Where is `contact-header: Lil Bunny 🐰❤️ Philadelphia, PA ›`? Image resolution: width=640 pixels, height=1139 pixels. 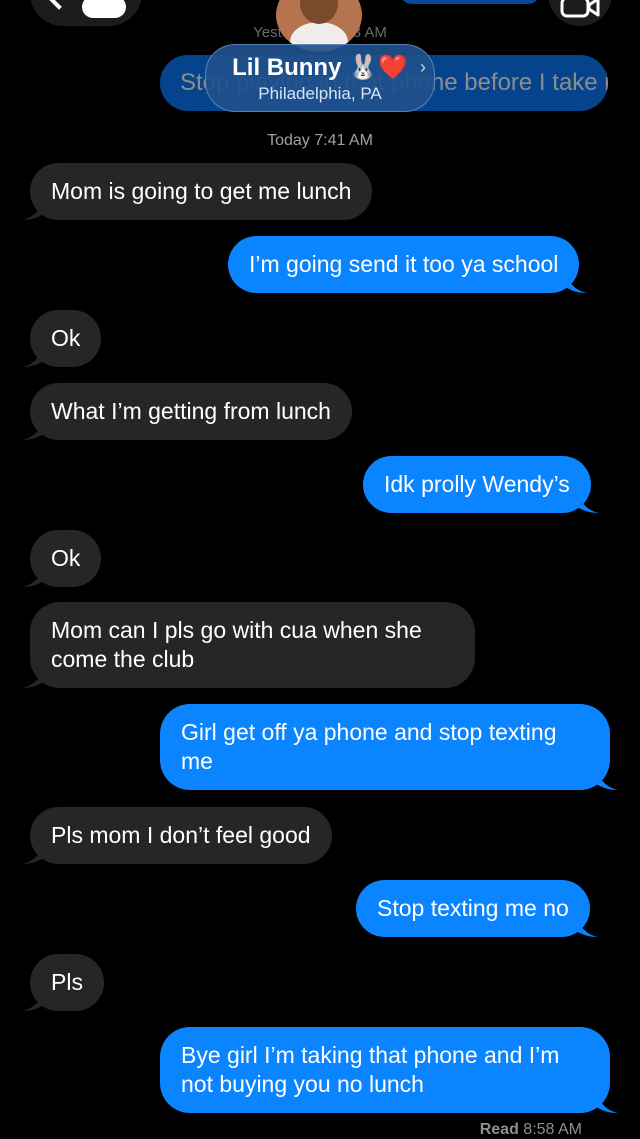
contact-header: Lil Bunny 🐰❤️ Philadelphia, PA › is located at coordinates (320, 78).